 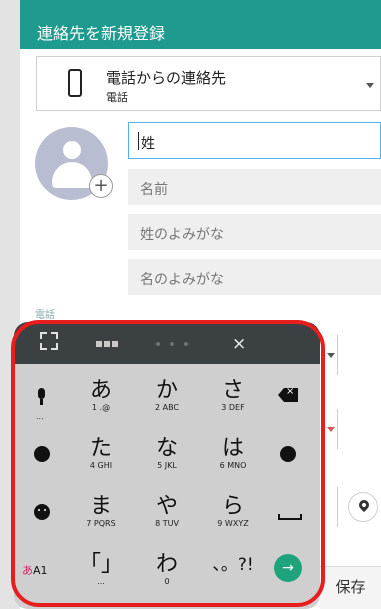 What do you see at coordinates (254, 140) in the screenshot?
I see `last-name-field: 姓` at bounding box center [254, 140].